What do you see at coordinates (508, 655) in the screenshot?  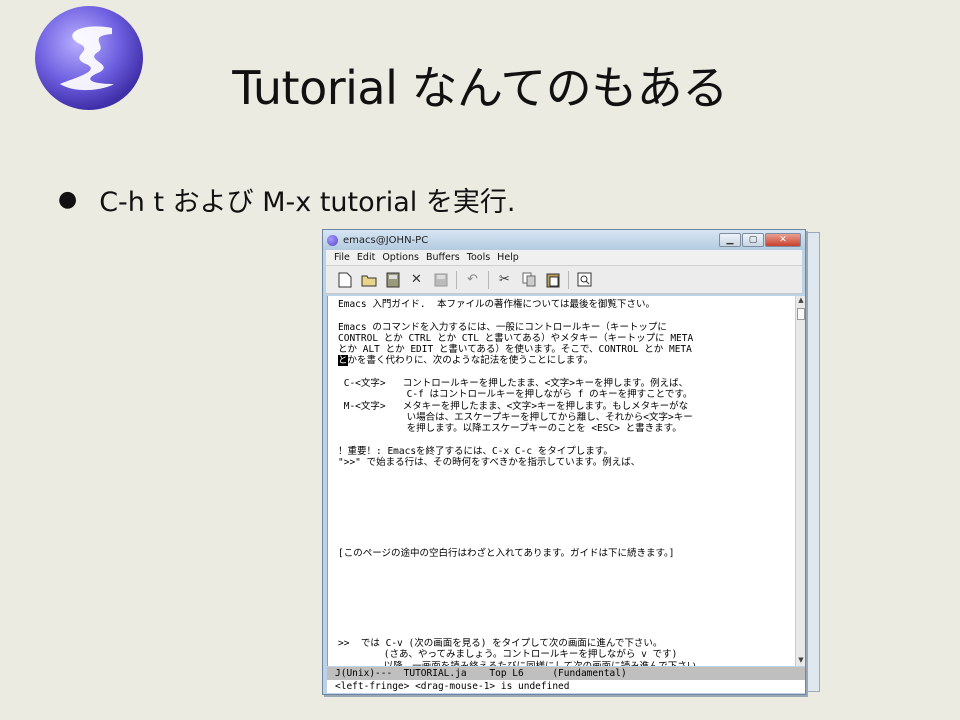 I see `buffer-line: (さあ、やってみましょう。コントロールキーを押しながら v です)` at bounding box center [508, 655].